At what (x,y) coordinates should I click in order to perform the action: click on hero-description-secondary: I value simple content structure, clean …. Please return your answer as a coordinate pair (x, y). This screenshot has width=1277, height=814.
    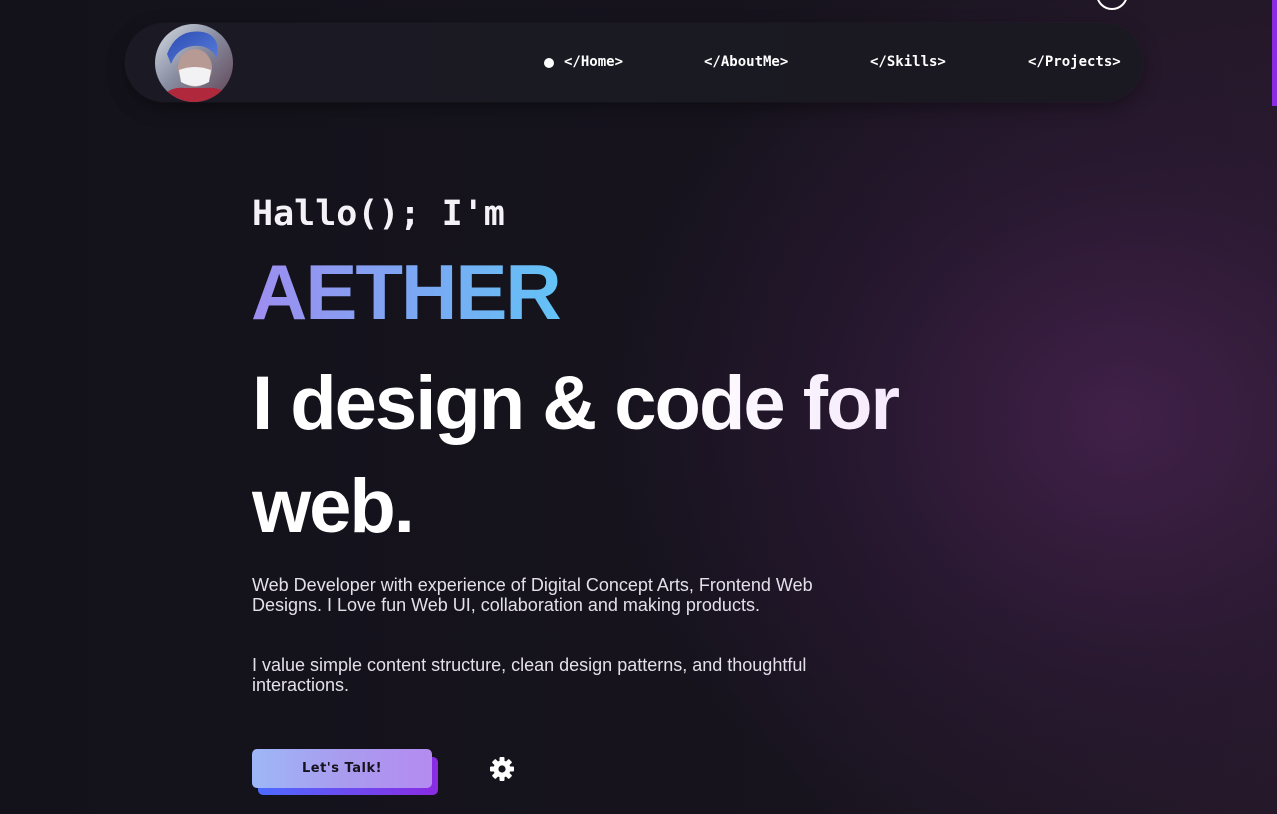
    Looking at the image, I should click on (529, 675).